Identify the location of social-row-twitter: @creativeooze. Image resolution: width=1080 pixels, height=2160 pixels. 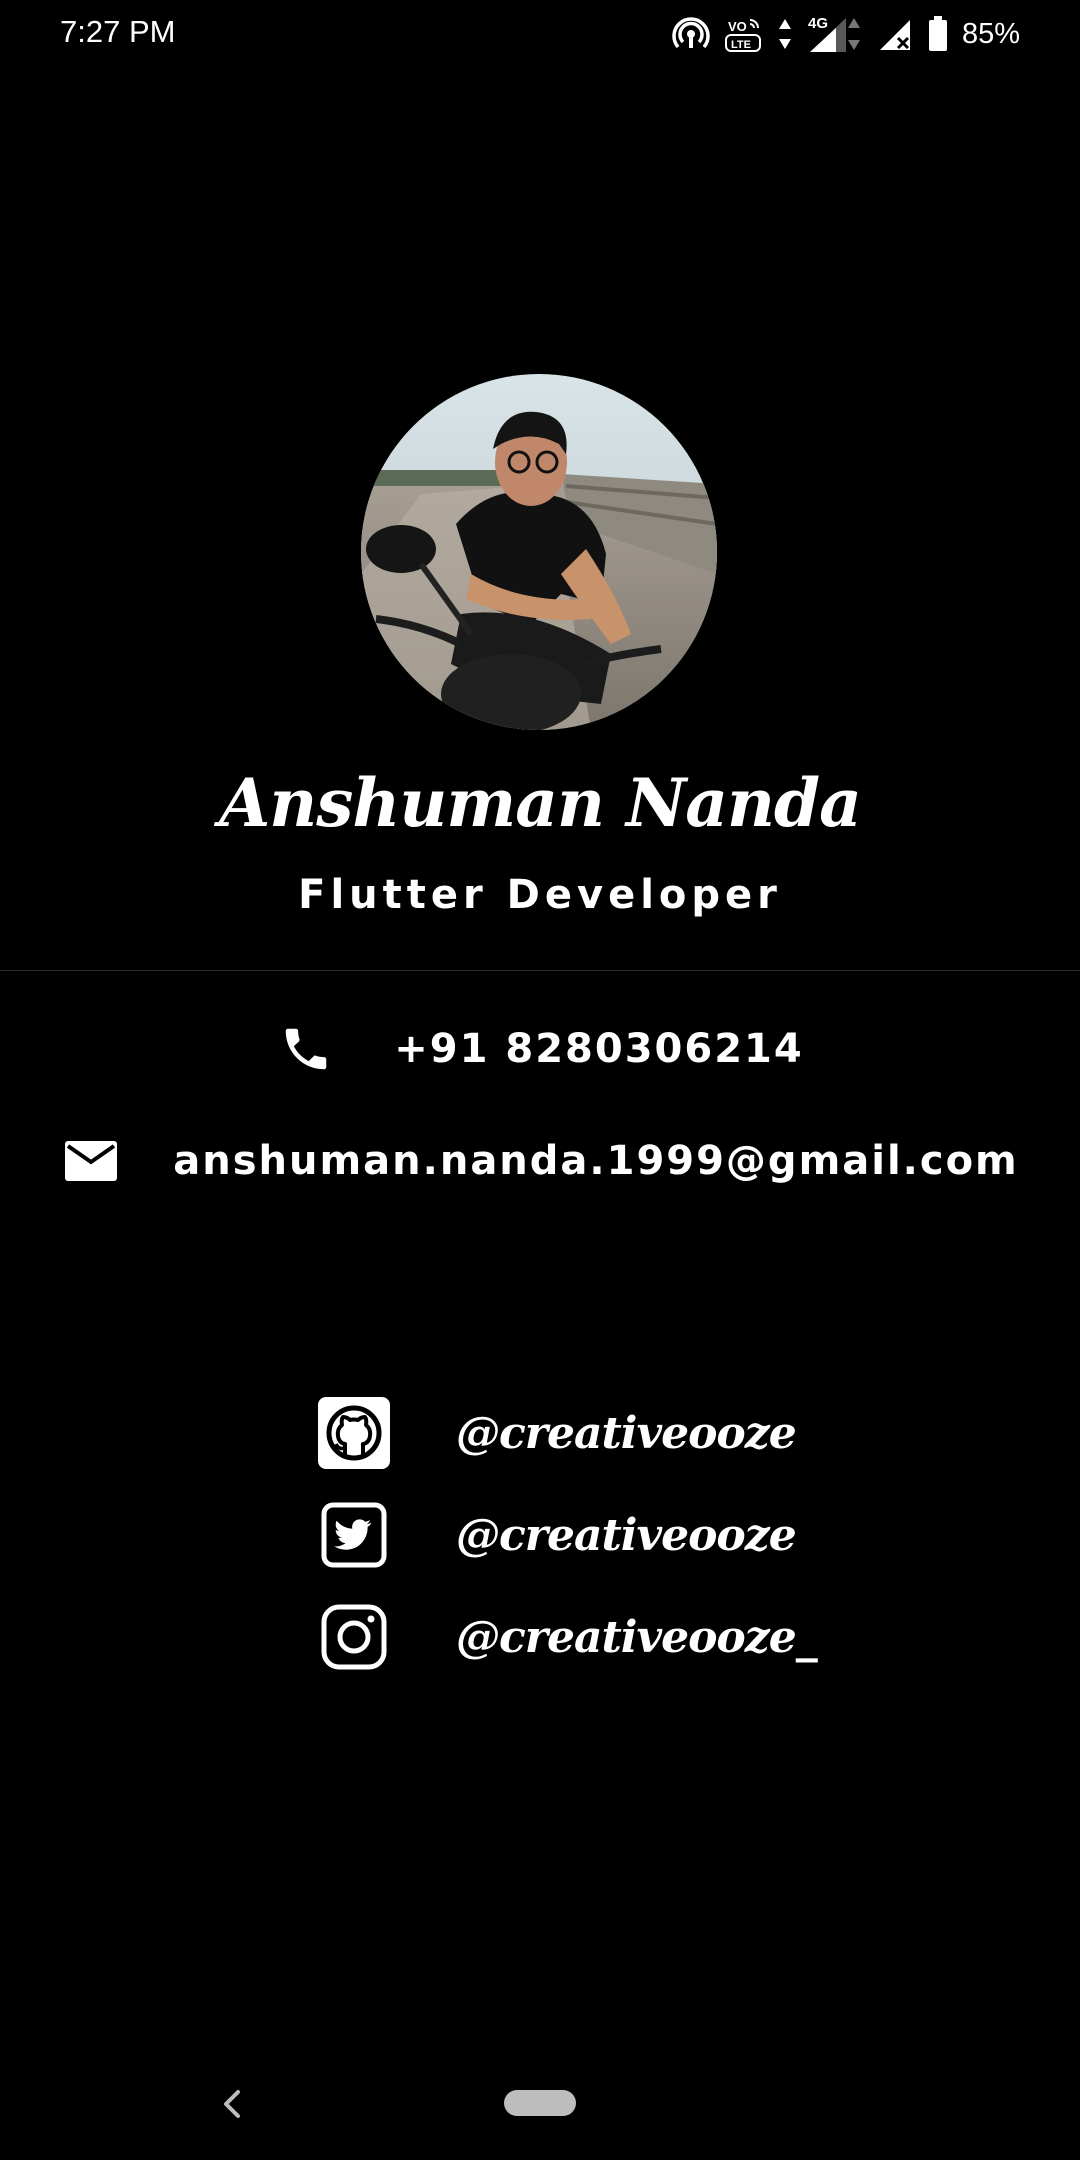
(556, 1535).